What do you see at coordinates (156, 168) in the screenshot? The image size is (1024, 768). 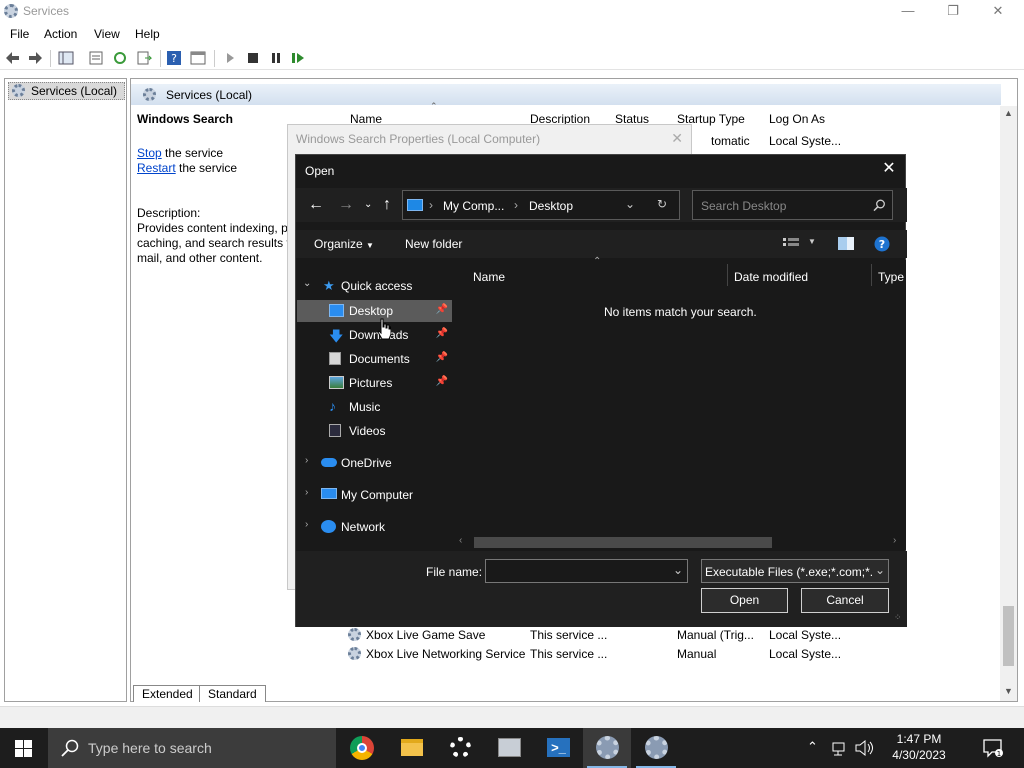 I see `restart-service-link: Restart` at bounding box center [156, 168].